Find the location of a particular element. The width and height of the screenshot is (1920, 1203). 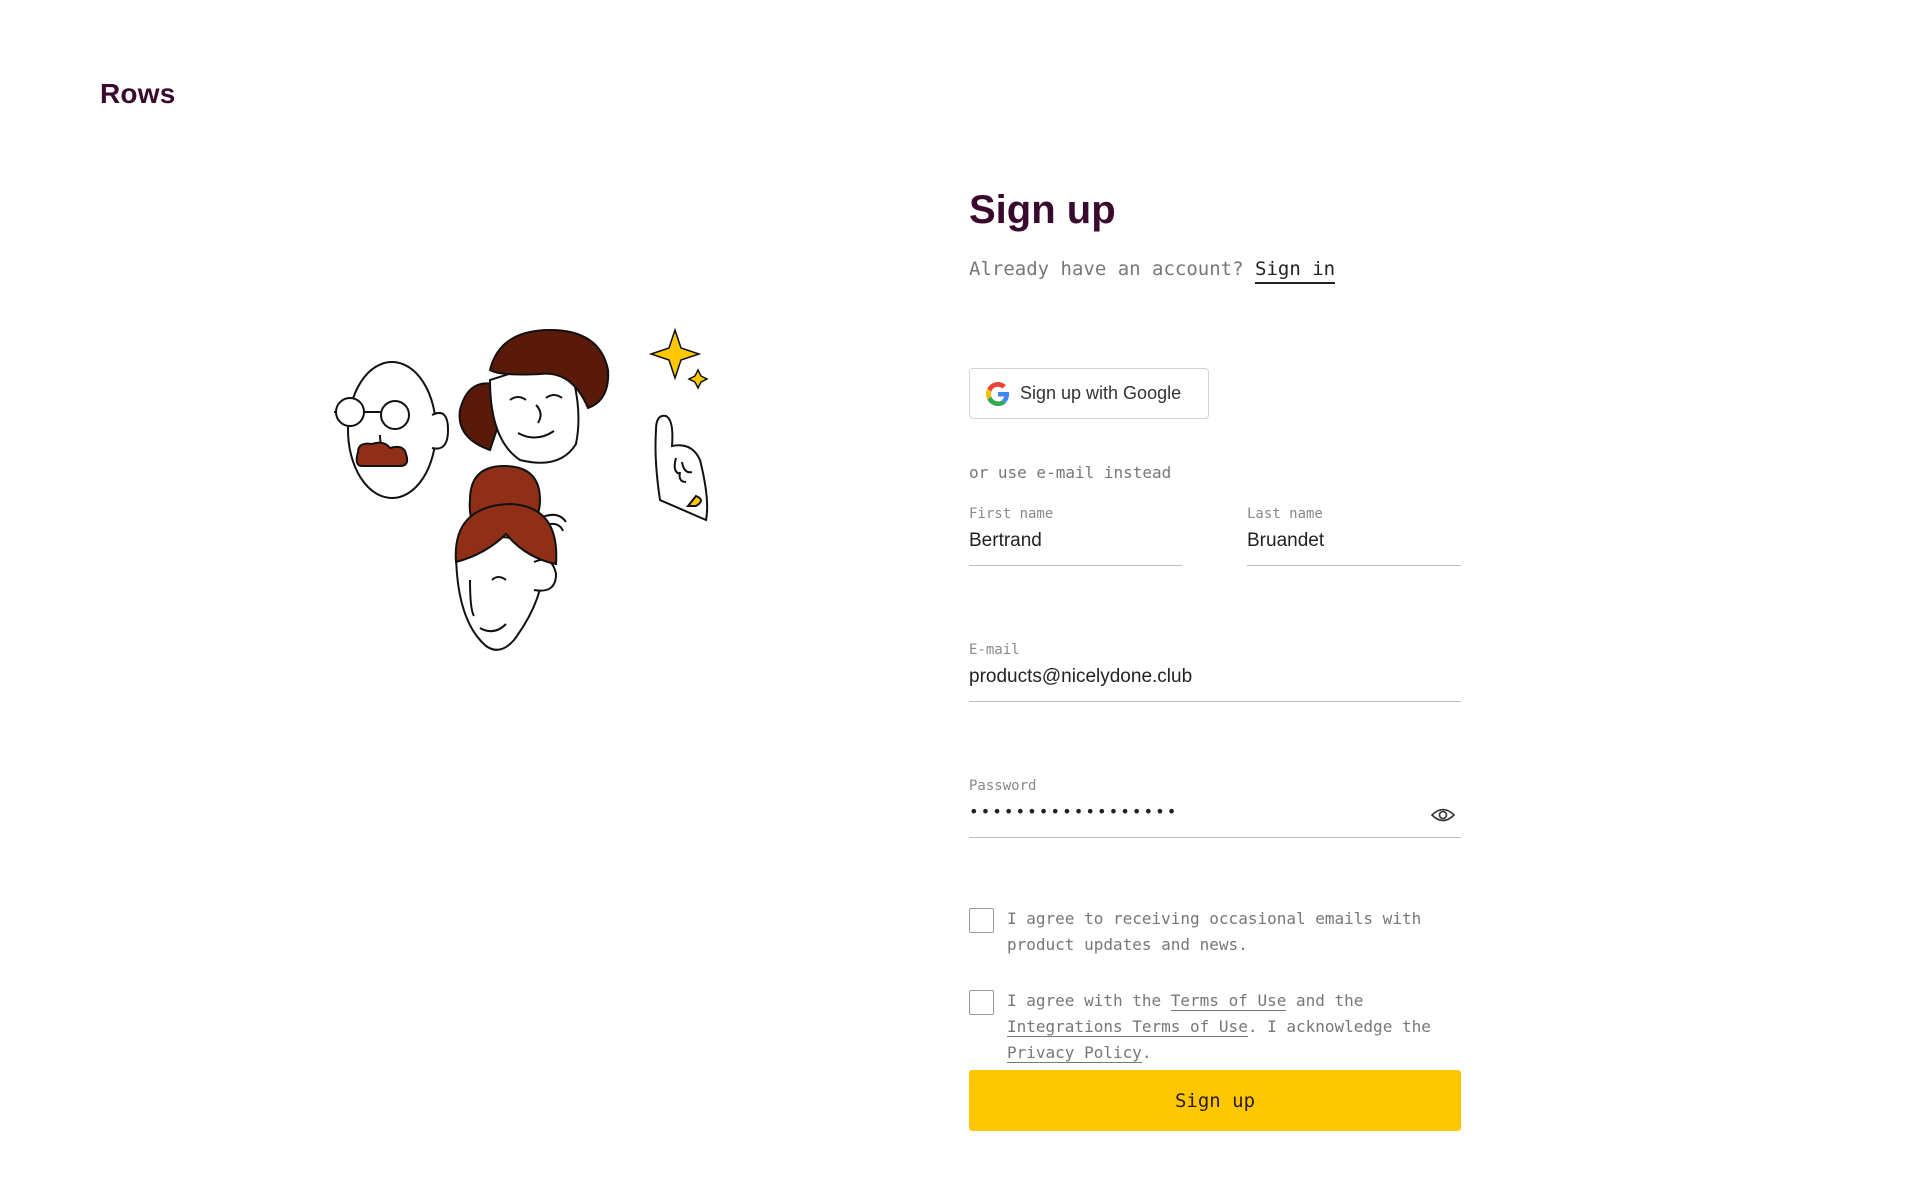

marketing-consent-checkbox is located at coordinates (981, 920).